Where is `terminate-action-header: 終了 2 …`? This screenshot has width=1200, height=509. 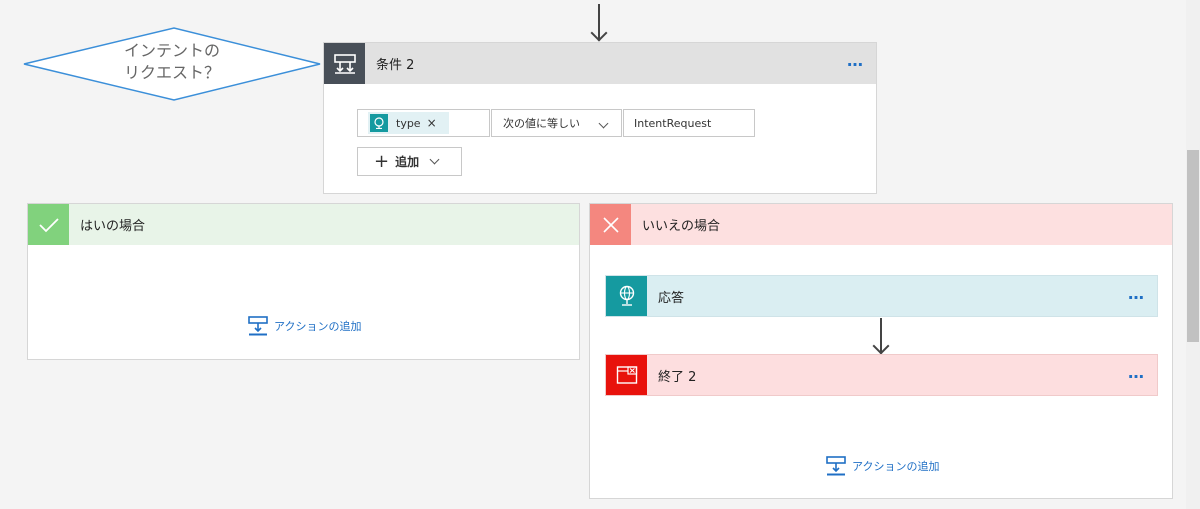
terminate-action-header: 終了 2 … is located at coordinates (881, 375).